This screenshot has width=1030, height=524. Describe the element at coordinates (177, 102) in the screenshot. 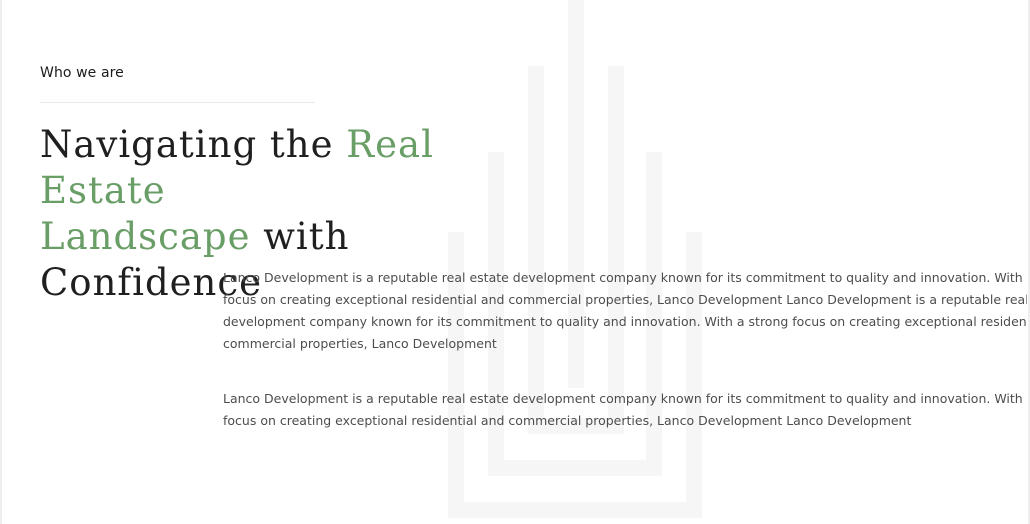

I see `eyebrow-divider` at that location.